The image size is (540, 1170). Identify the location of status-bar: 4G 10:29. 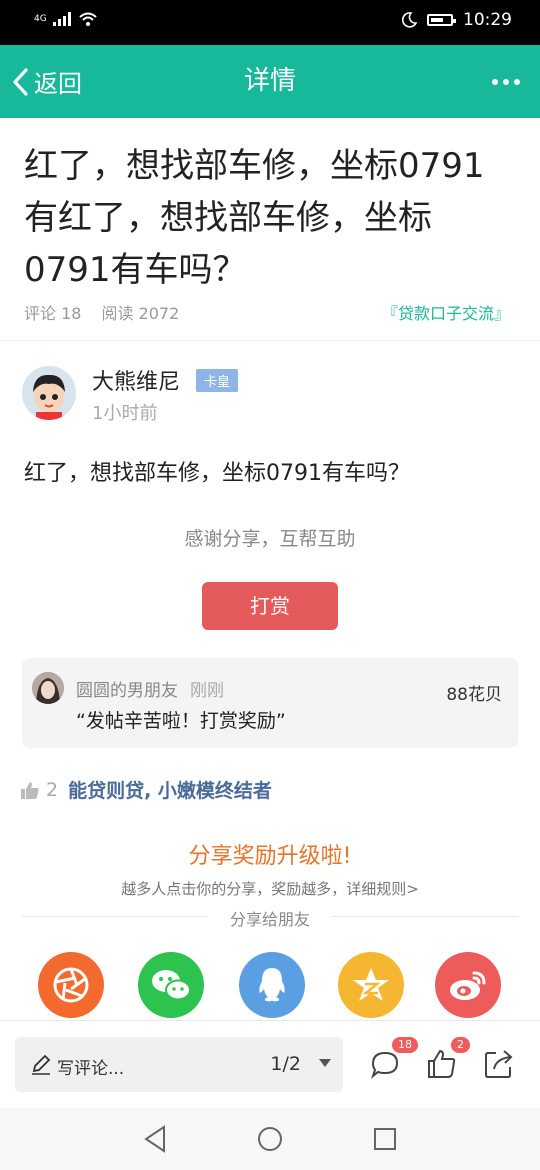
(270, 22).